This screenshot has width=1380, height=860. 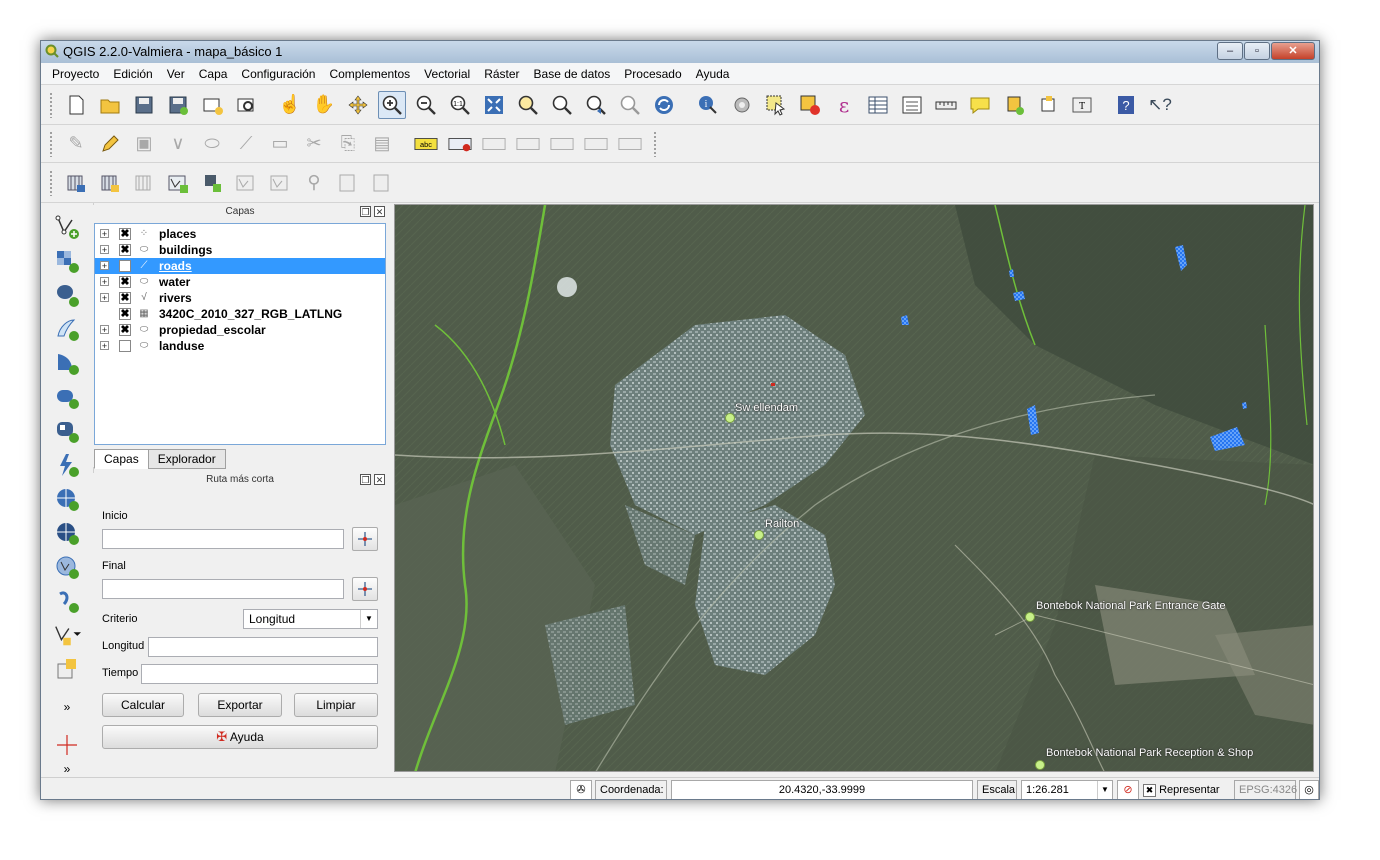 I want to click on menu-ayuda: Ayuda, so click(x=713, y=74).